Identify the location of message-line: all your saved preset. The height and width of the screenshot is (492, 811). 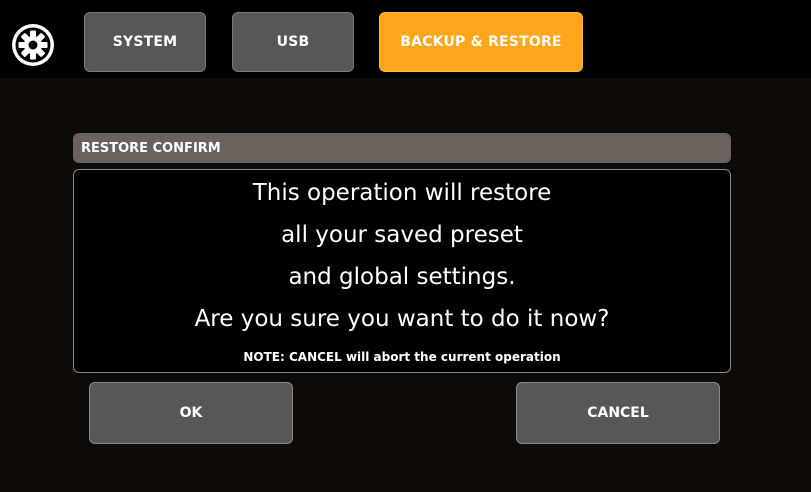
(402, 235).